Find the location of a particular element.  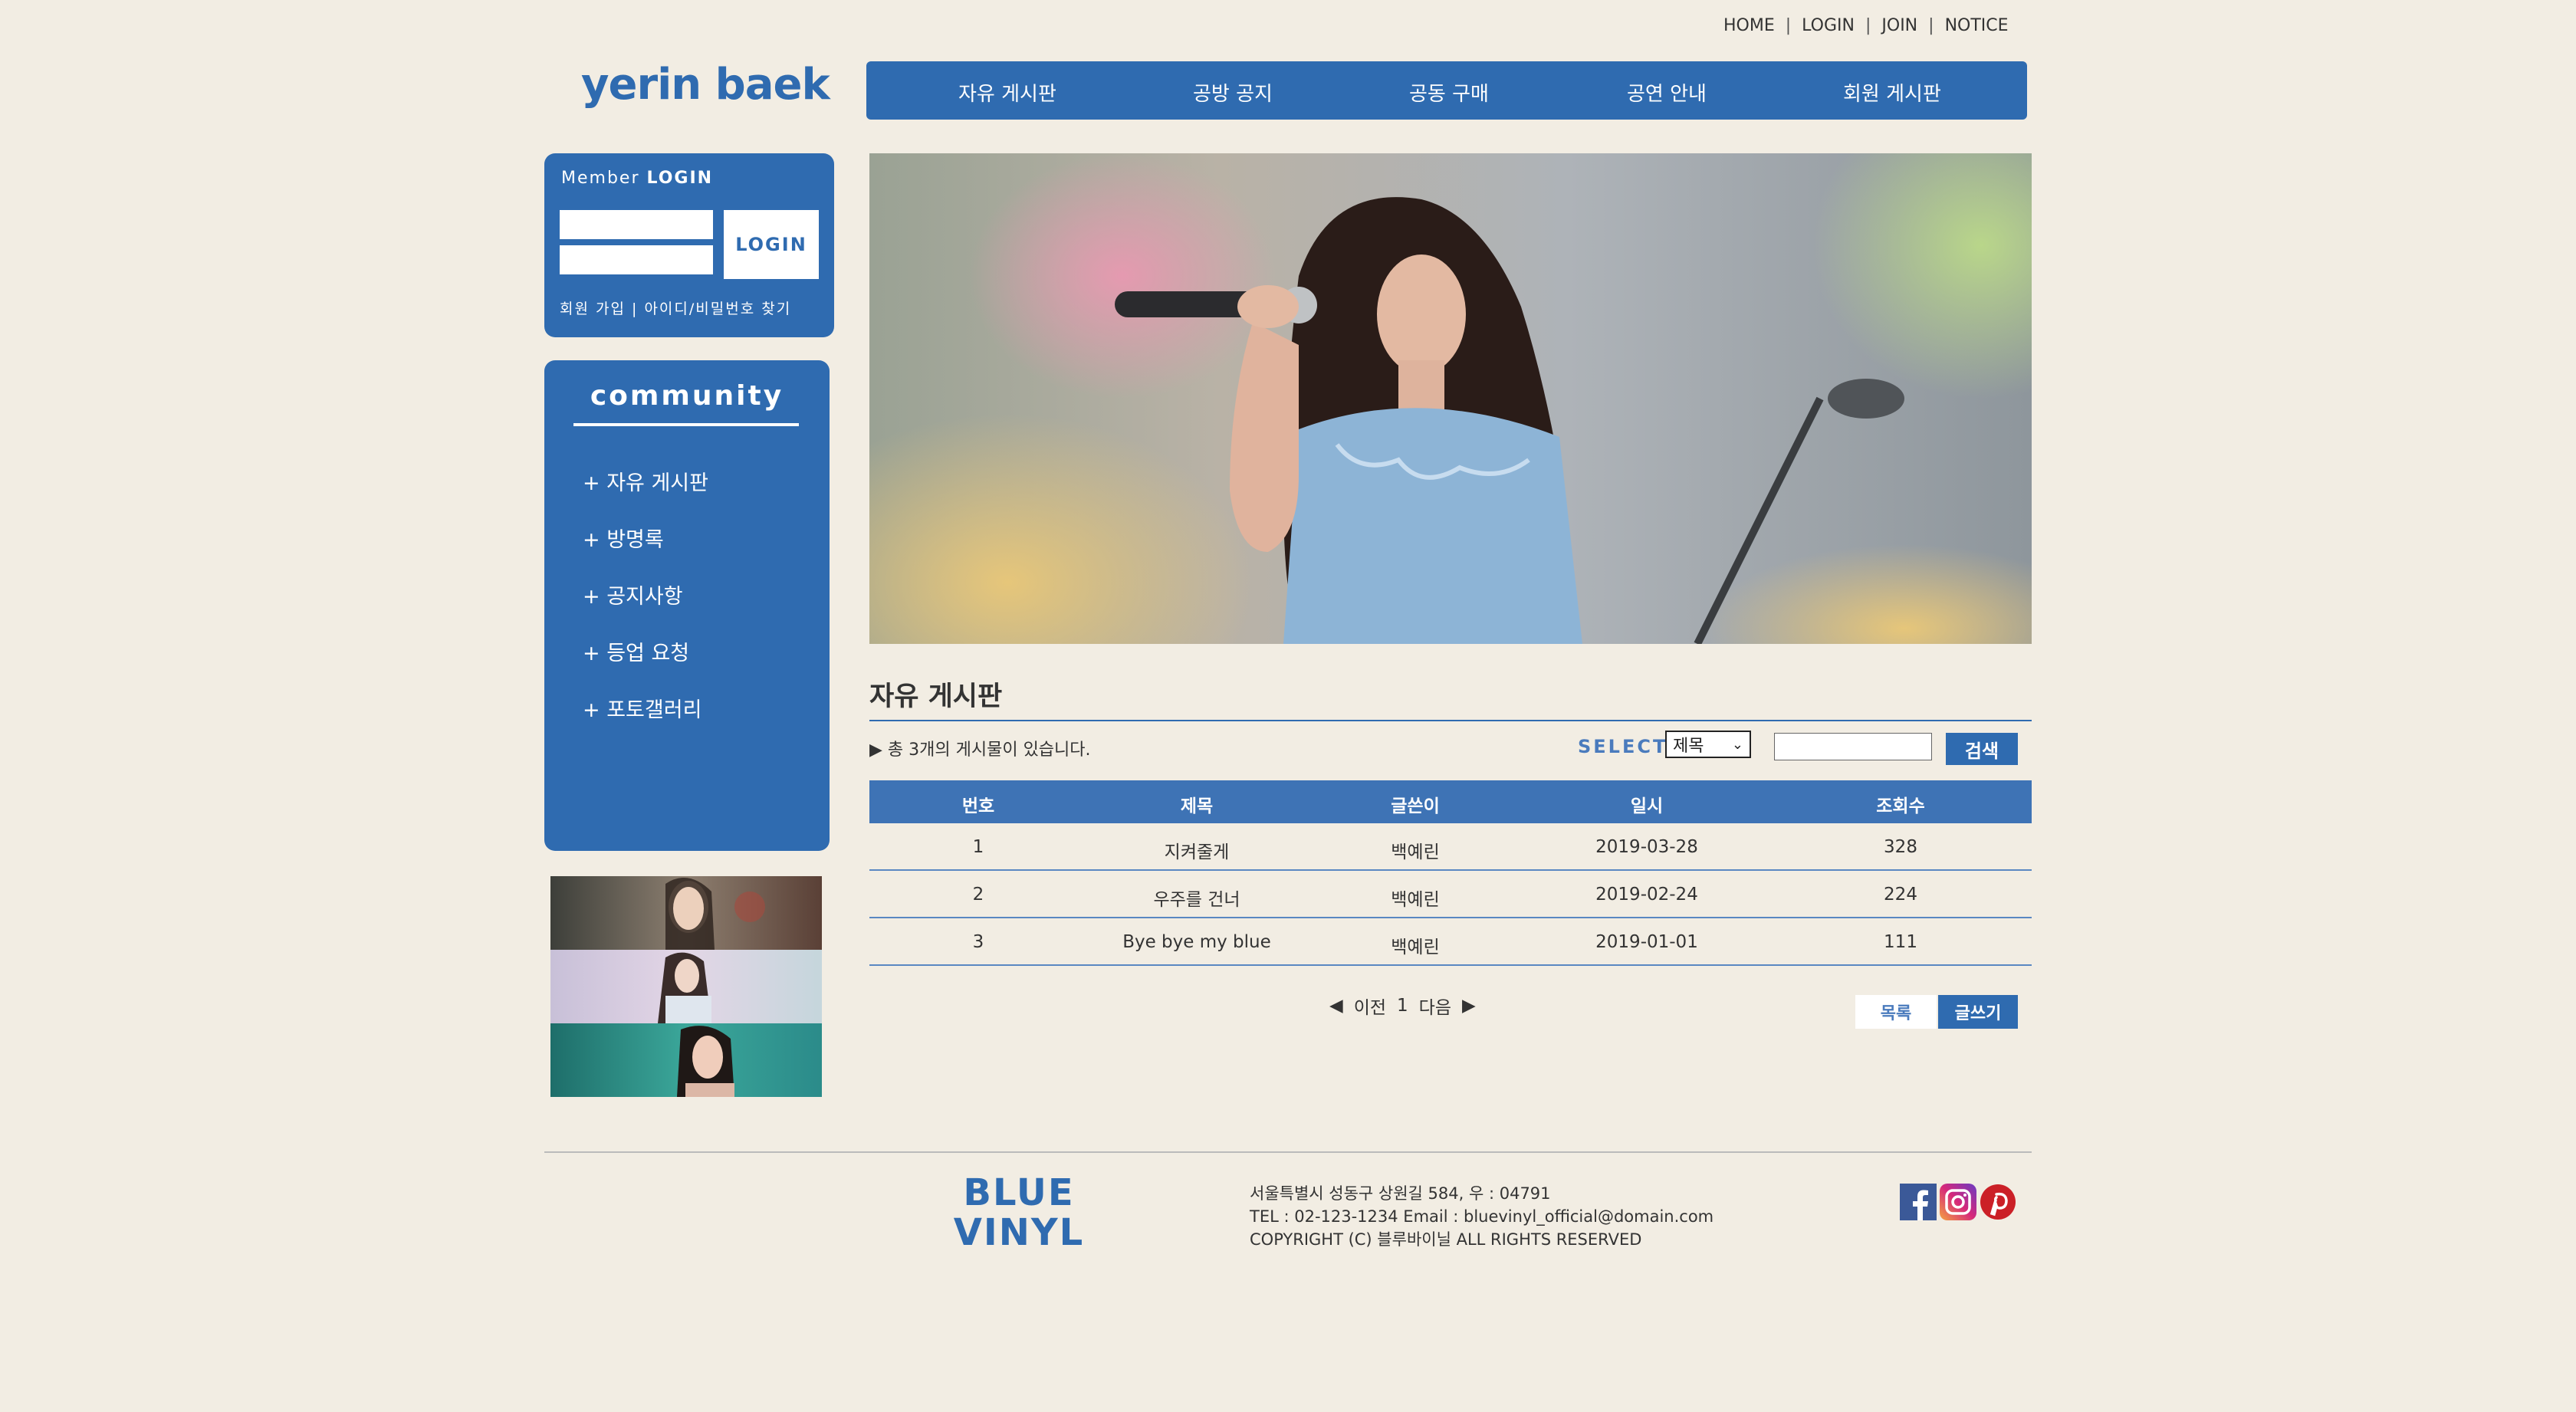

chevron-down-icon: ⌄ is located at coordinates (1737, 745).